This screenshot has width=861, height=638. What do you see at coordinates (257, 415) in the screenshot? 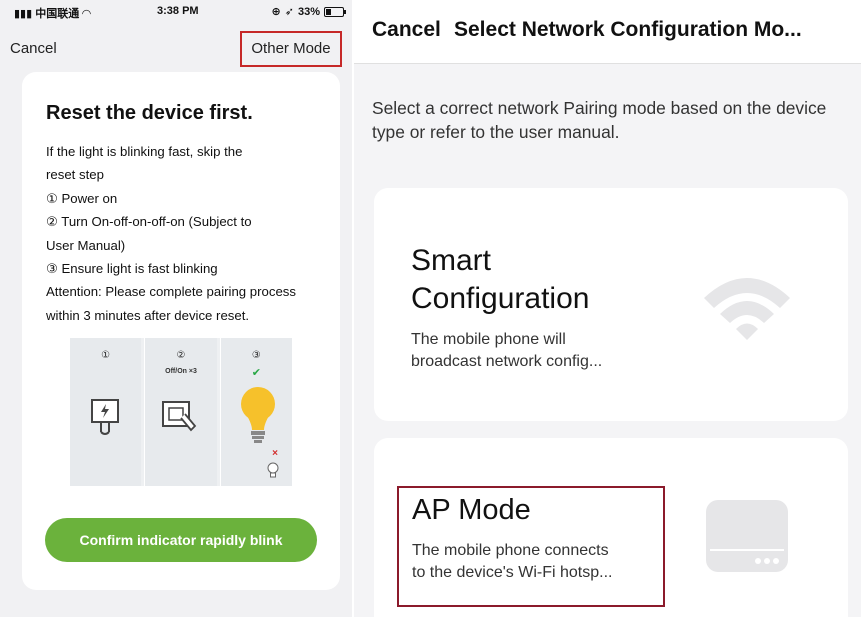
I see `light-bulb-icon` at bounding box center [257, 415].